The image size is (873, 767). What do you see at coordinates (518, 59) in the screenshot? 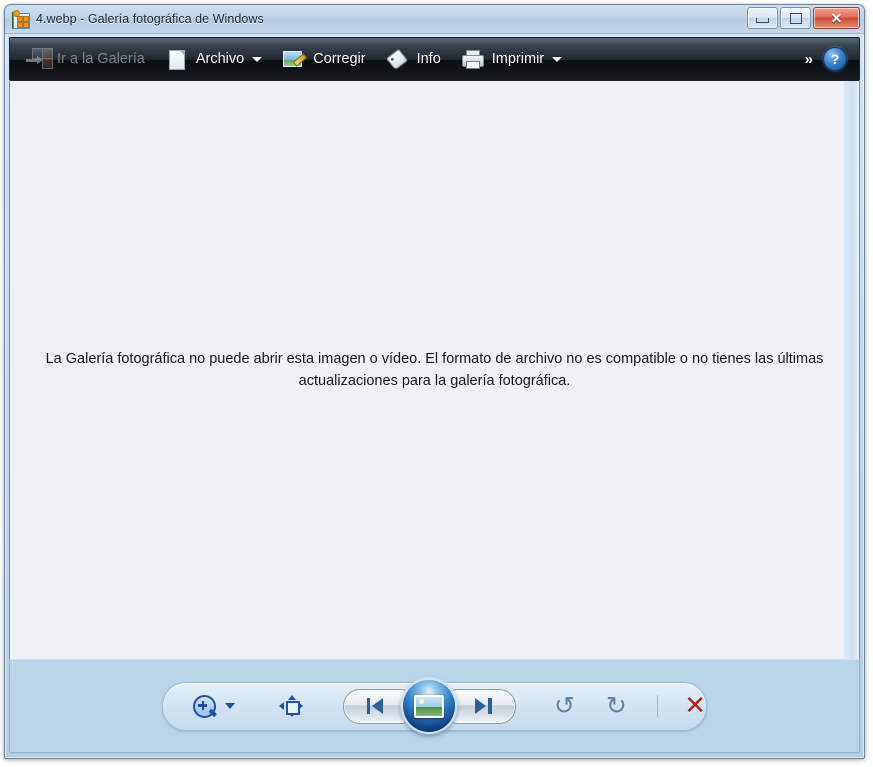
I see `toolbar-label-imprimir: Imprimir` at bounding box center [518, 59].